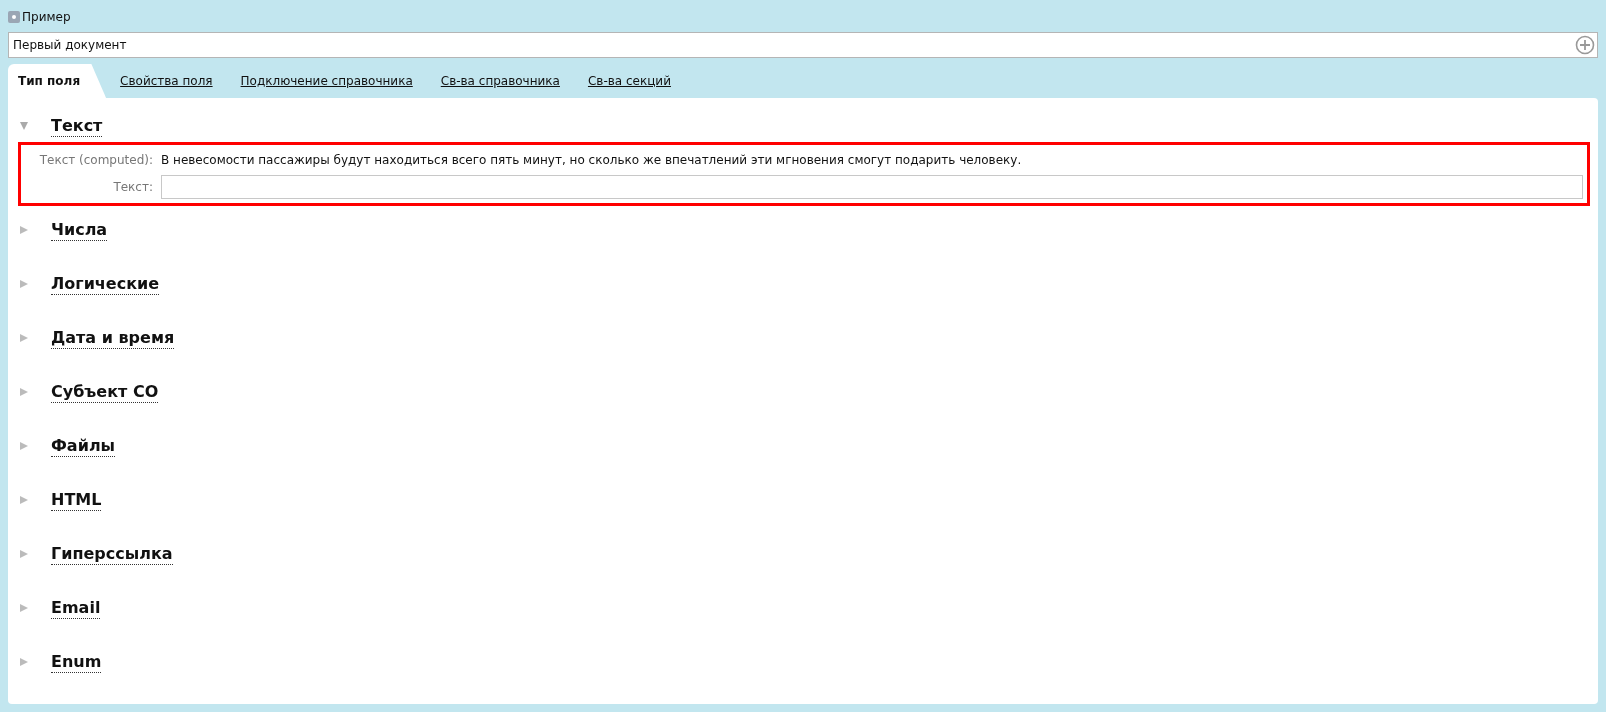 The height and width of the screenshot is (712, 1606). I want to click on field-value: В невесомости пассажиры будут находиться всего пять минут, но сколько же впечатлений эти мгновения смогут подарить человеку., so click(591, 160).